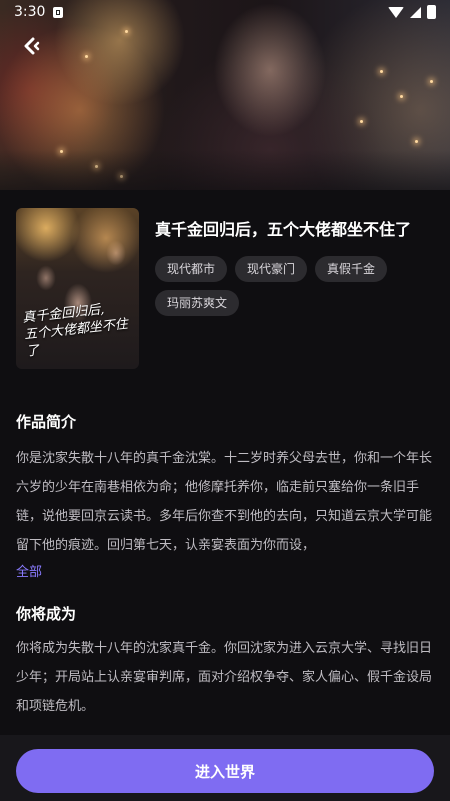 This screenshot has width=450, height=801. Describe the element at coordinates (75, 331) in the screenshot. I see `cover-title: 真千金回归后, 五个大佬都坐不住了` at that location.